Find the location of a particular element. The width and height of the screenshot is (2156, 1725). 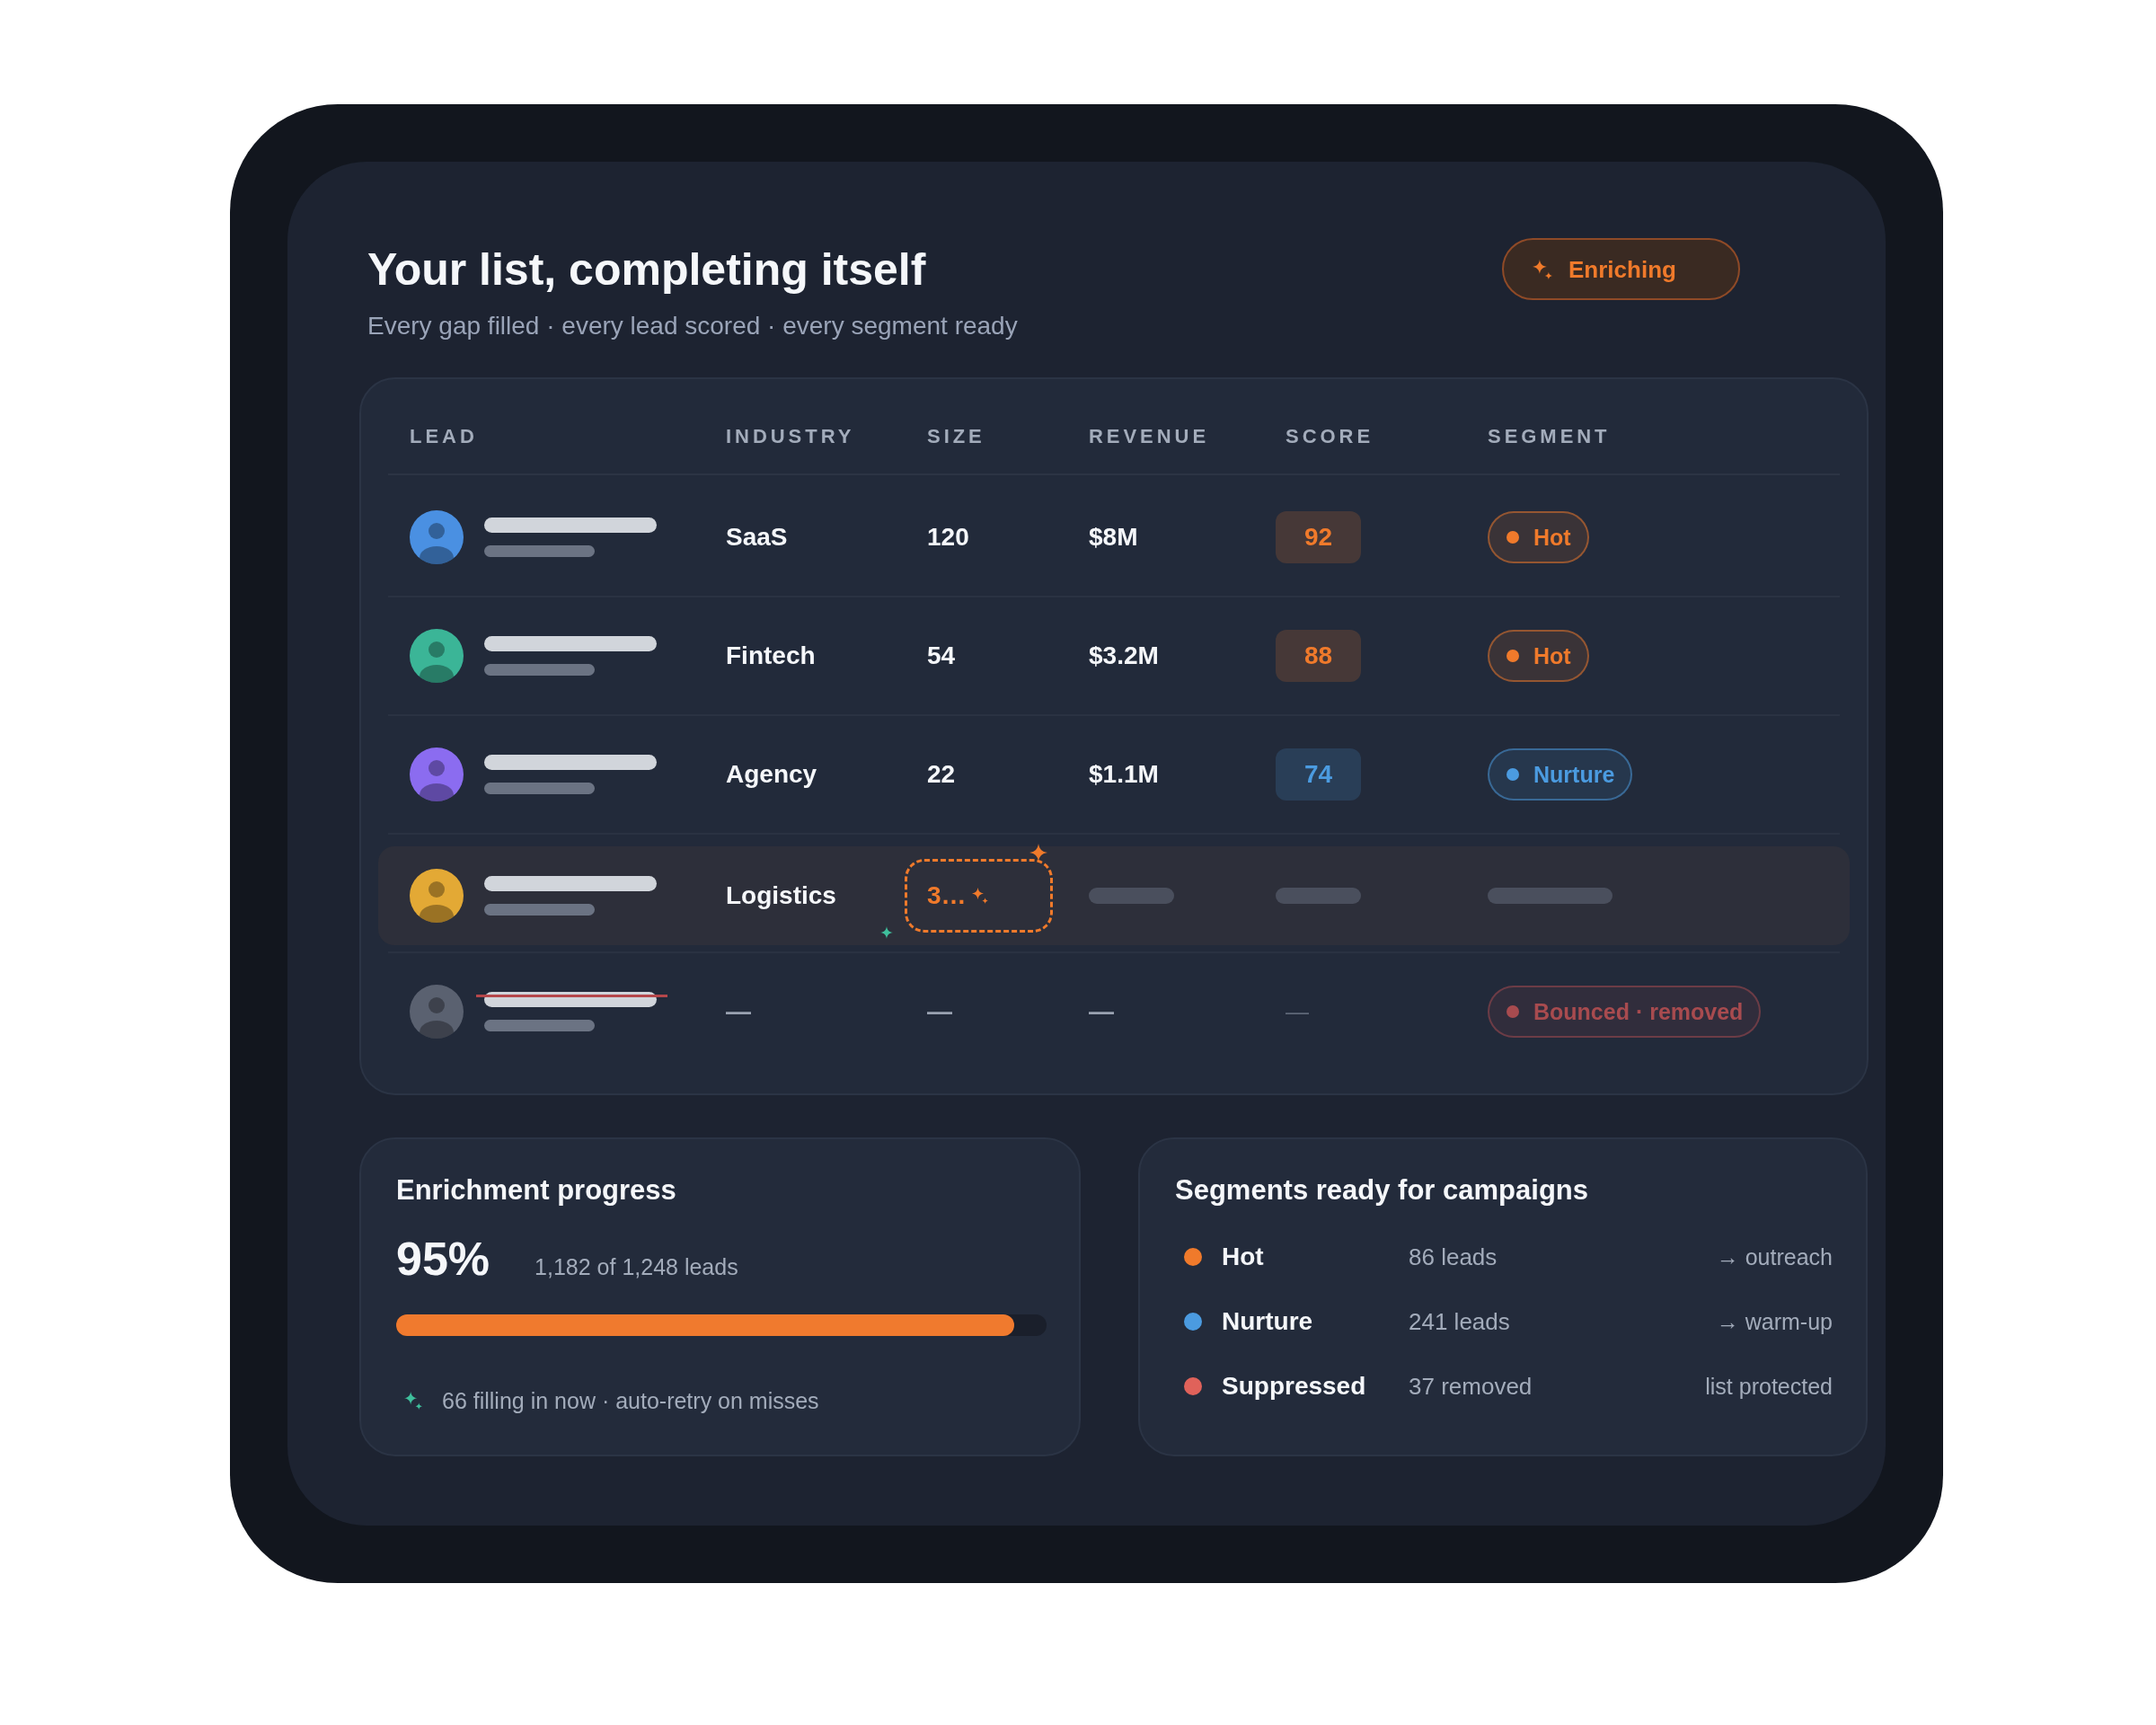

industry-text: Fintech is located at coordinates (771, 655).